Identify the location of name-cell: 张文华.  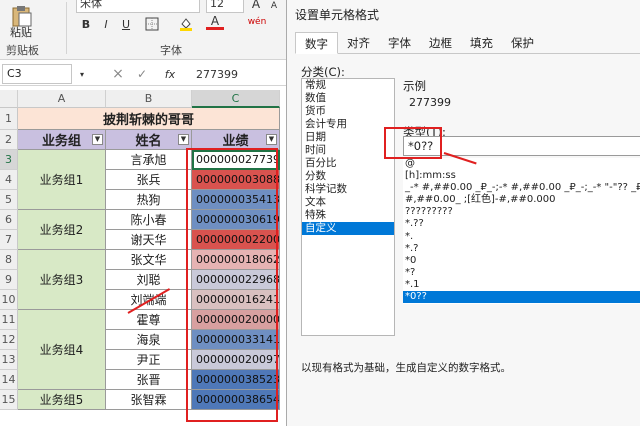
(149, 260).